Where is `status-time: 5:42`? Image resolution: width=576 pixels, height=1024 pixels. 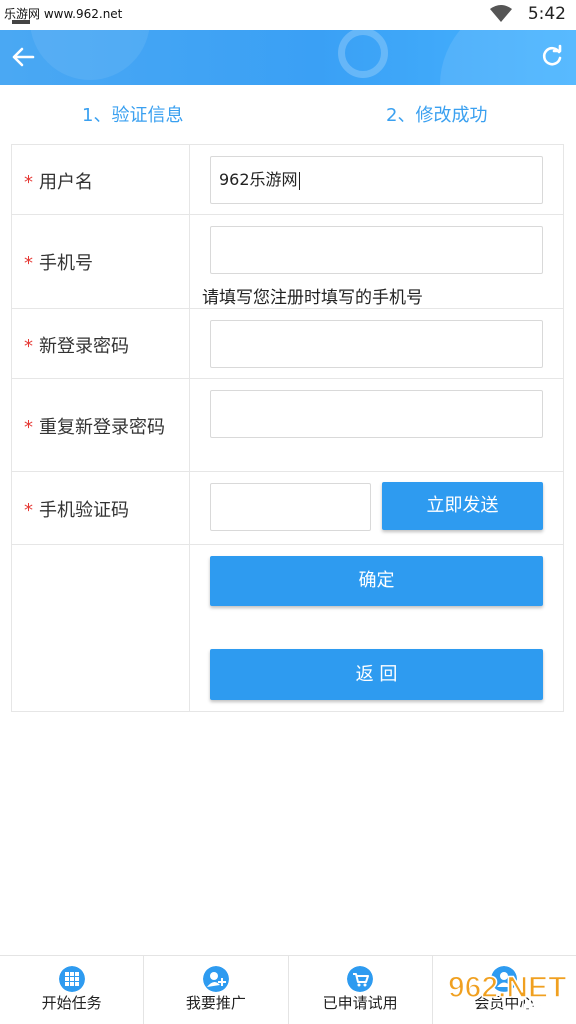 status-time: 5:42 is located at coordinates (546, 14).